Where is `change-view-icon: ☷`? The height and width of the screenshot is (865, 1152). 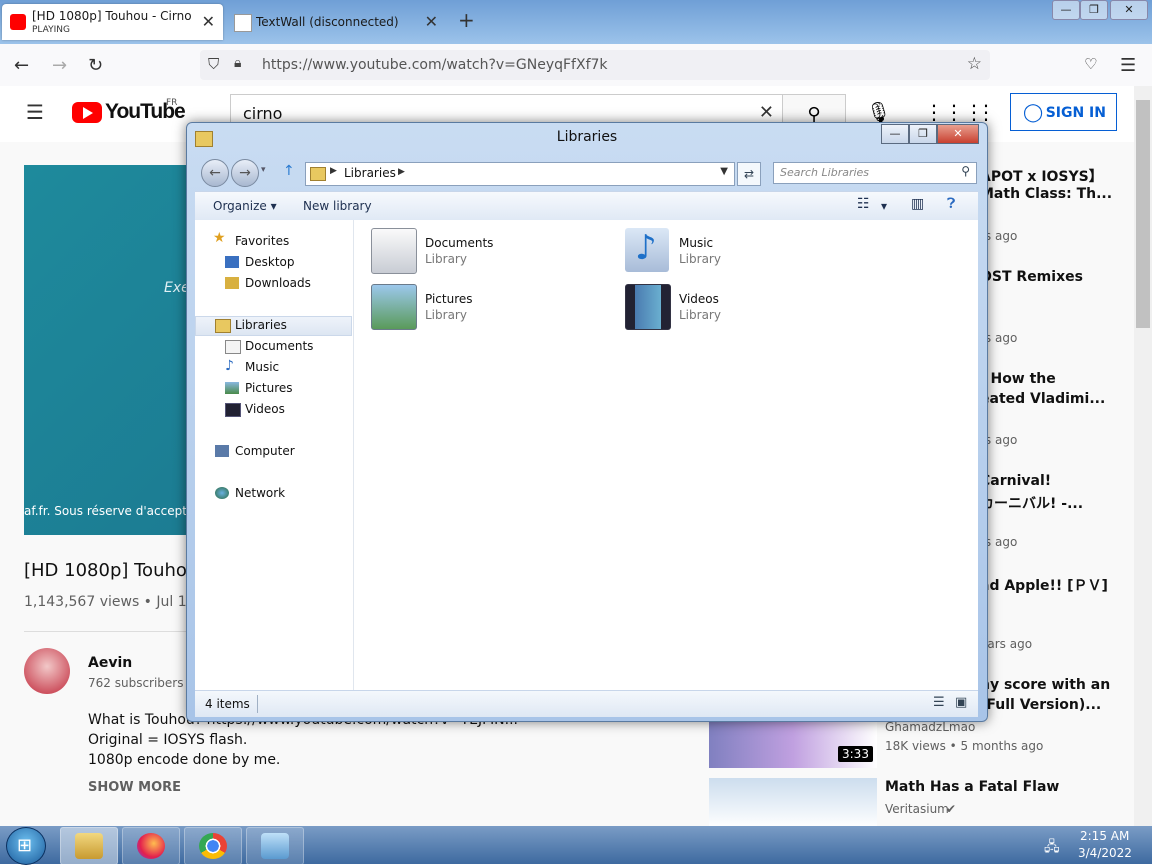 change-view-icon: ☷ is located at coordinates (863, 204).